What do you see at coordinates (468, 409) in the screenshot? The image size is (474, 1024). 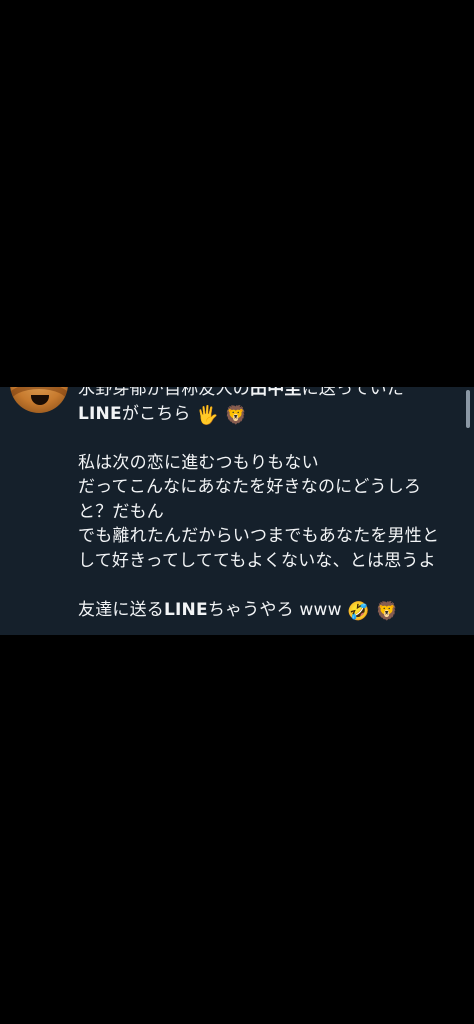 I see `scrollbar` at bounding box center [468, 409].